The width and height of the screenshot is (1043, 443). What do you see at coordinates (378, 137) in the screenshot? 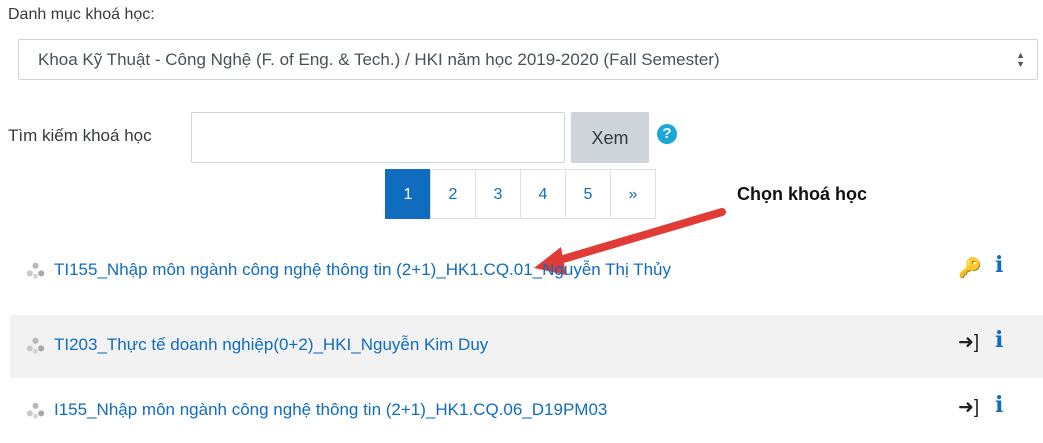
I see `course-search-input` at bounding box center [378, 137].